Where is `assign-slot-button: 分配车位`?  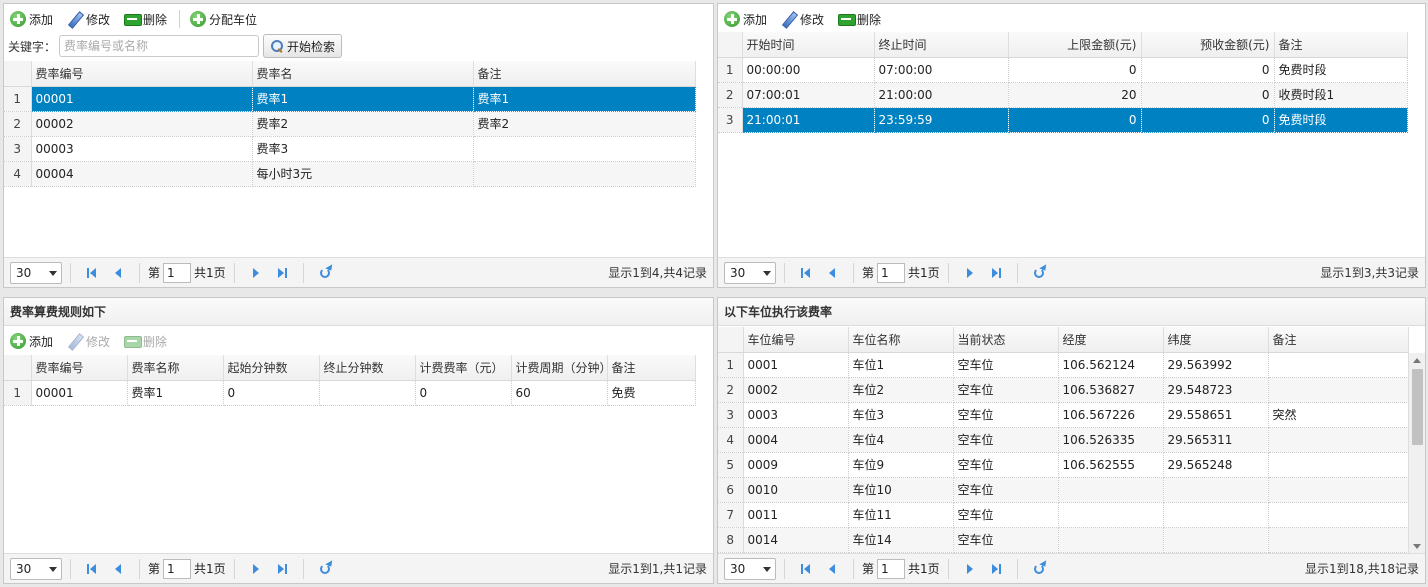 assign-slot-button: 分配车位 is located at coordinates (223, 19).